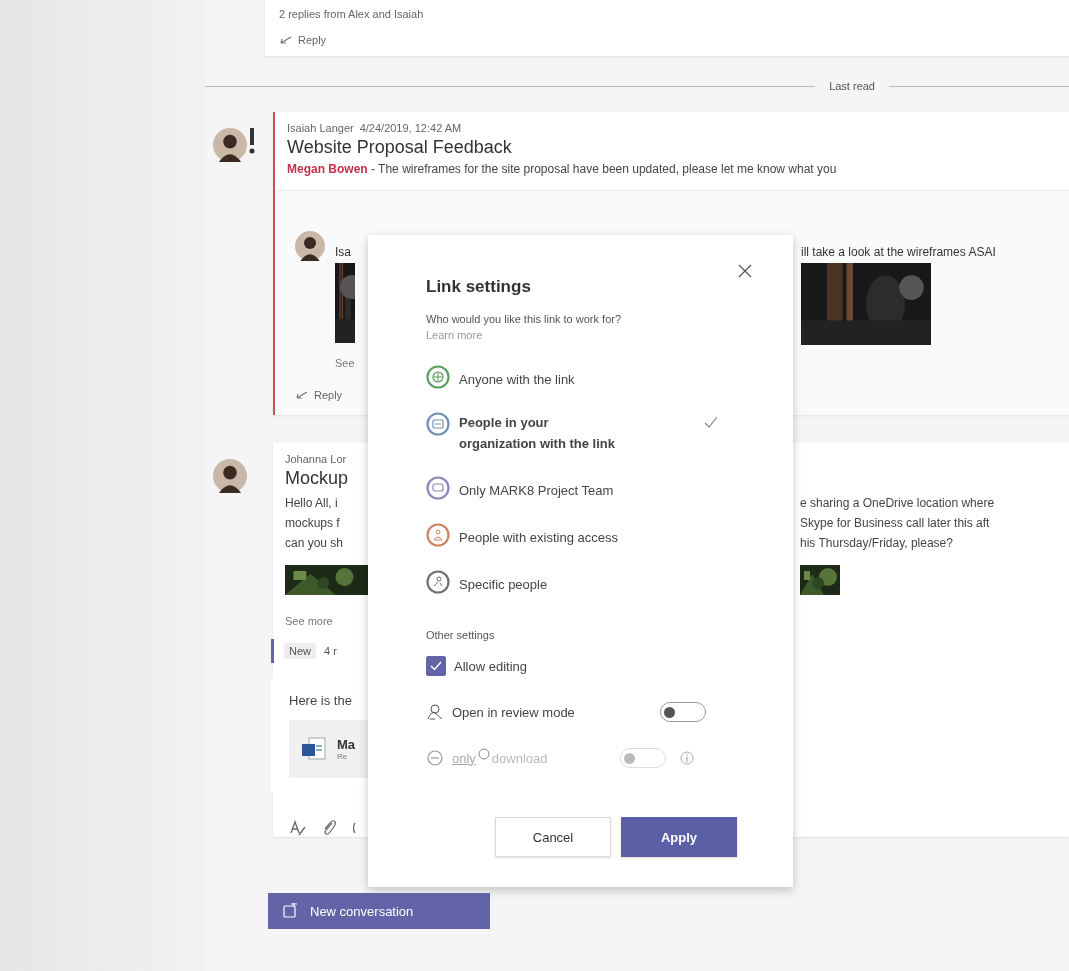  Describe the element at coordinates (346, 744) in the screenshot. I see `file-name: Ma` at that location.